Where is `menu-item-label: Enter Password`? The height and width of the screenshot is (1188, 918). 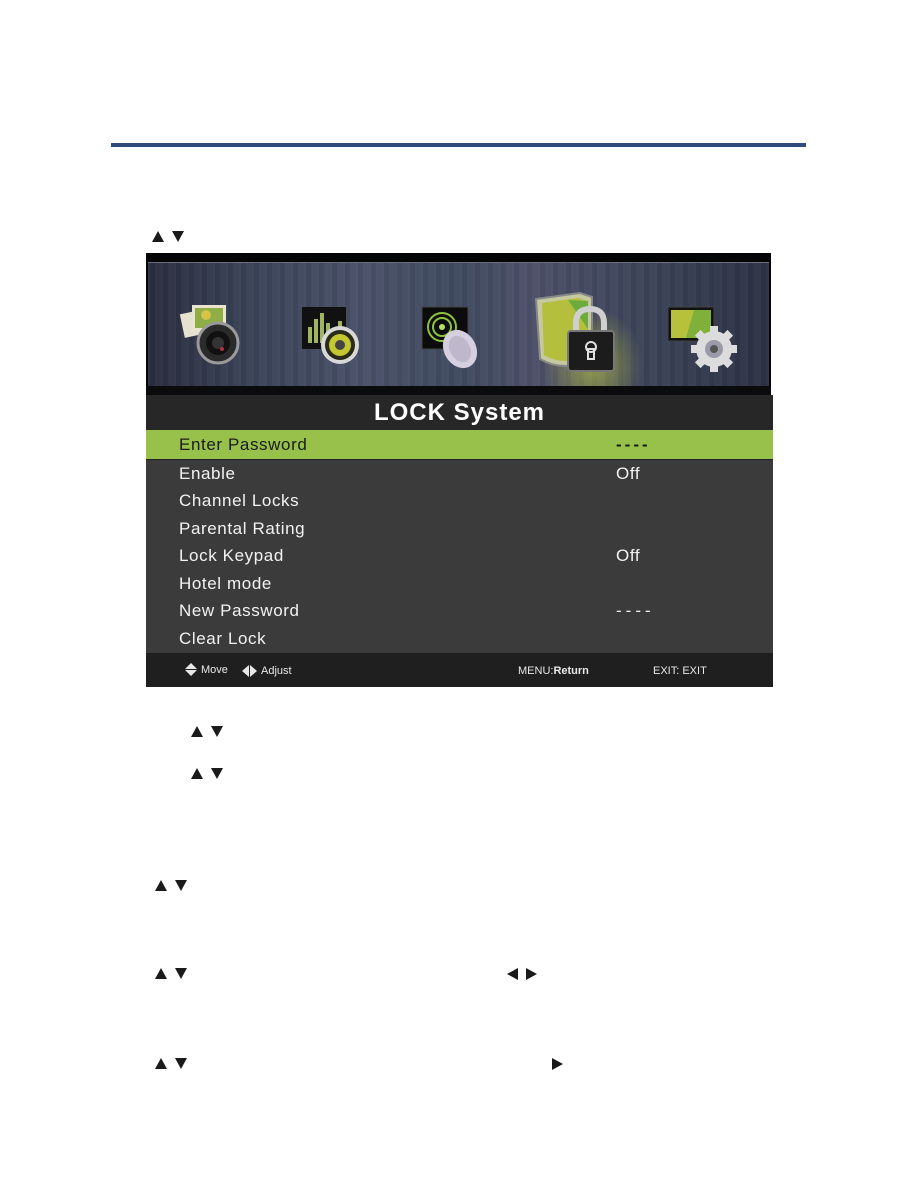 menu-item-label: Enter Password is located at coordinates (243, 444).